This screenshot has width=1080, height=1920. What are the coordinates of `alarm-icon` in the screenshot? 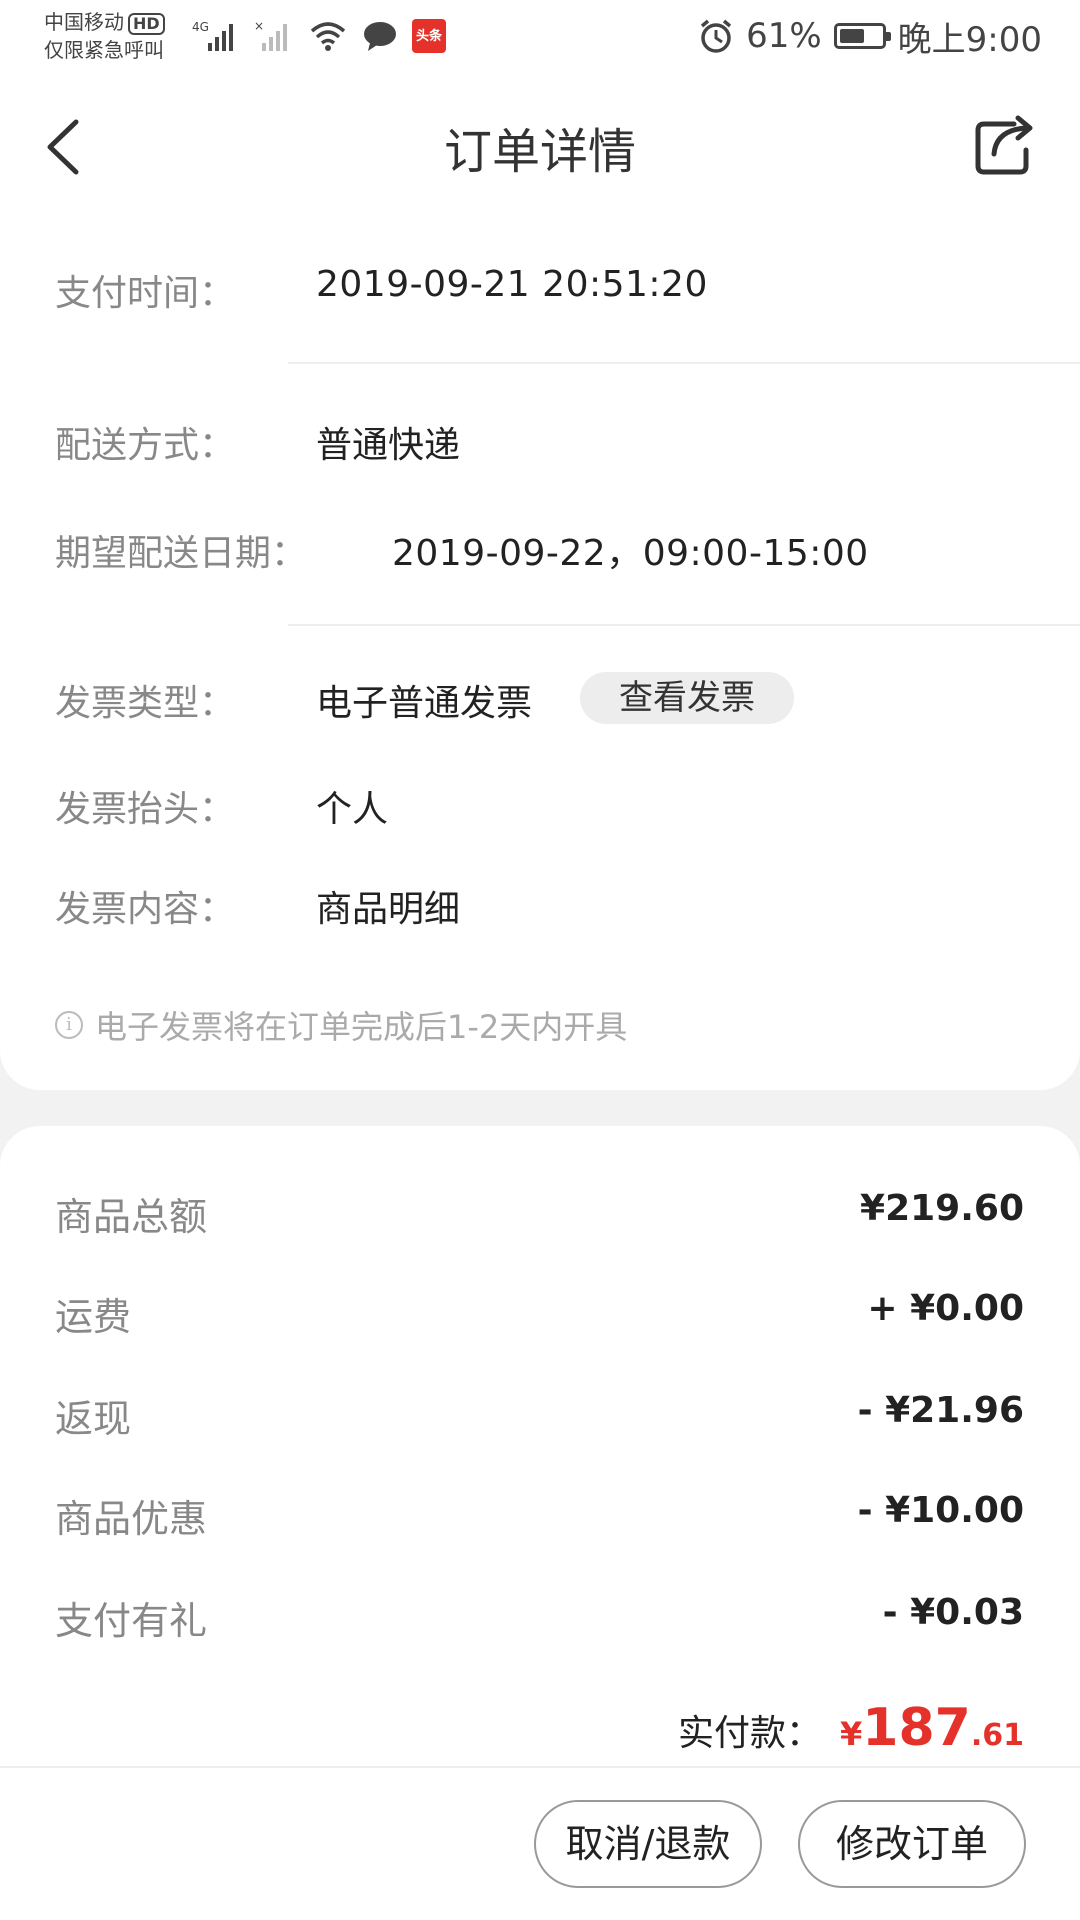 It's located at (716, 36).